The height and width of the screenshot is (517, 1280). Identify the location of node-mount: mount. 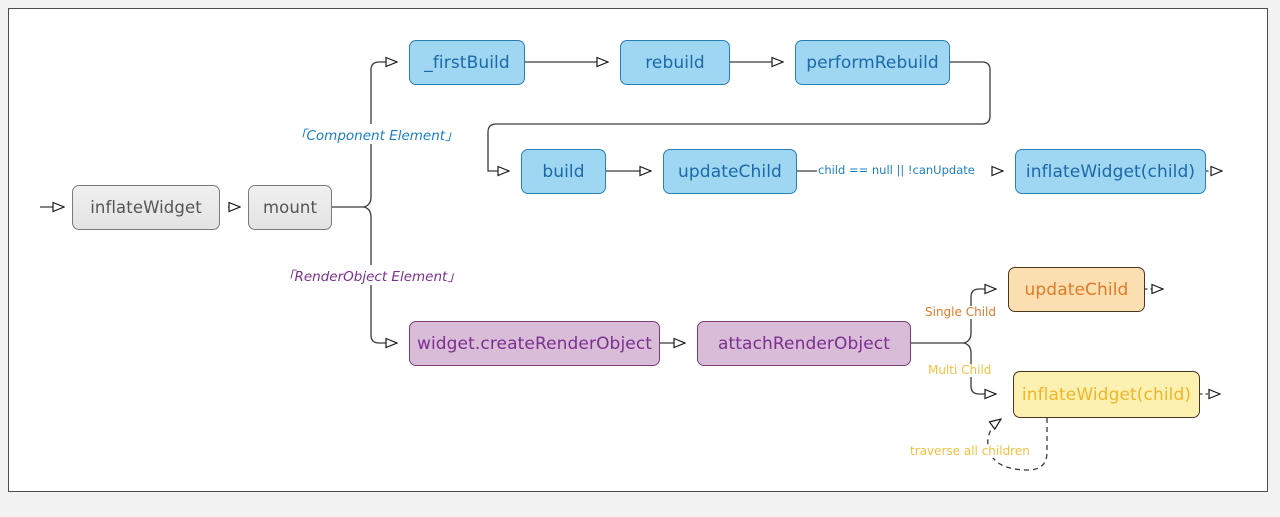
(290, 207).